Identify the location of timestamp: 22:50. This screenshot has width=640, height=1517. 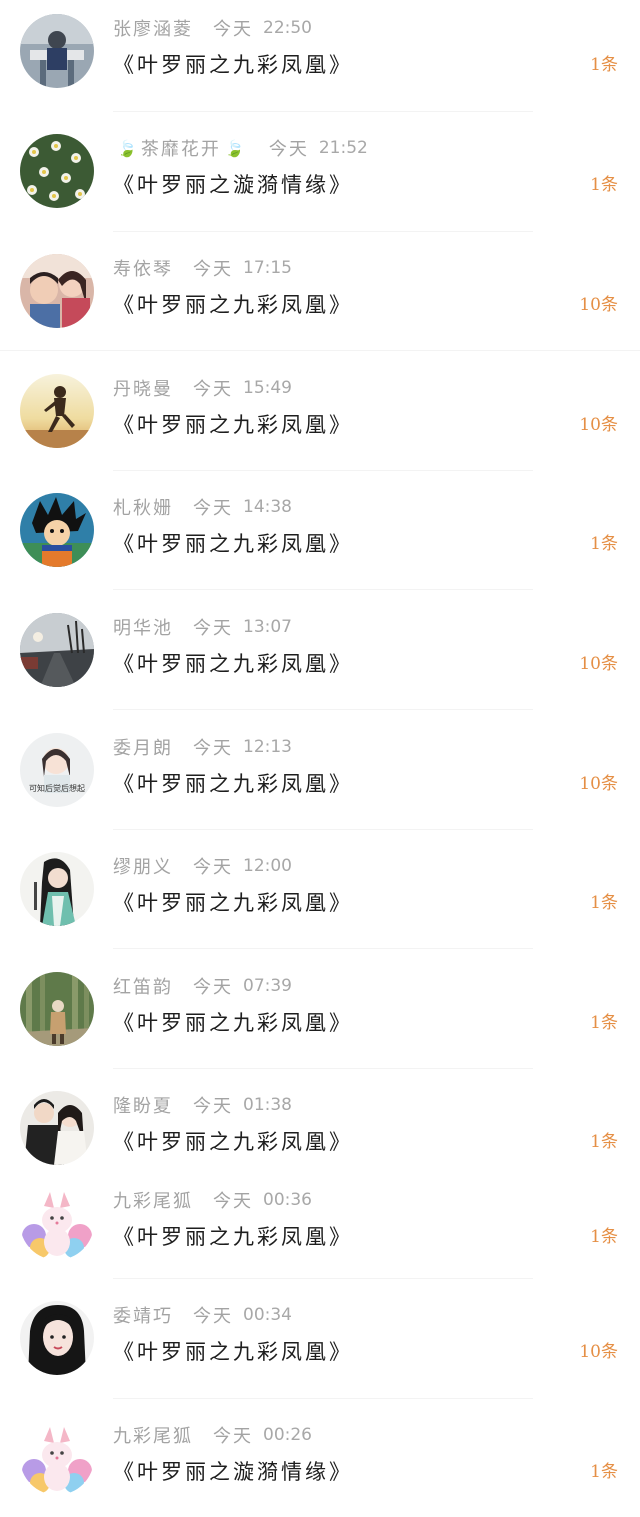
(287, 28).